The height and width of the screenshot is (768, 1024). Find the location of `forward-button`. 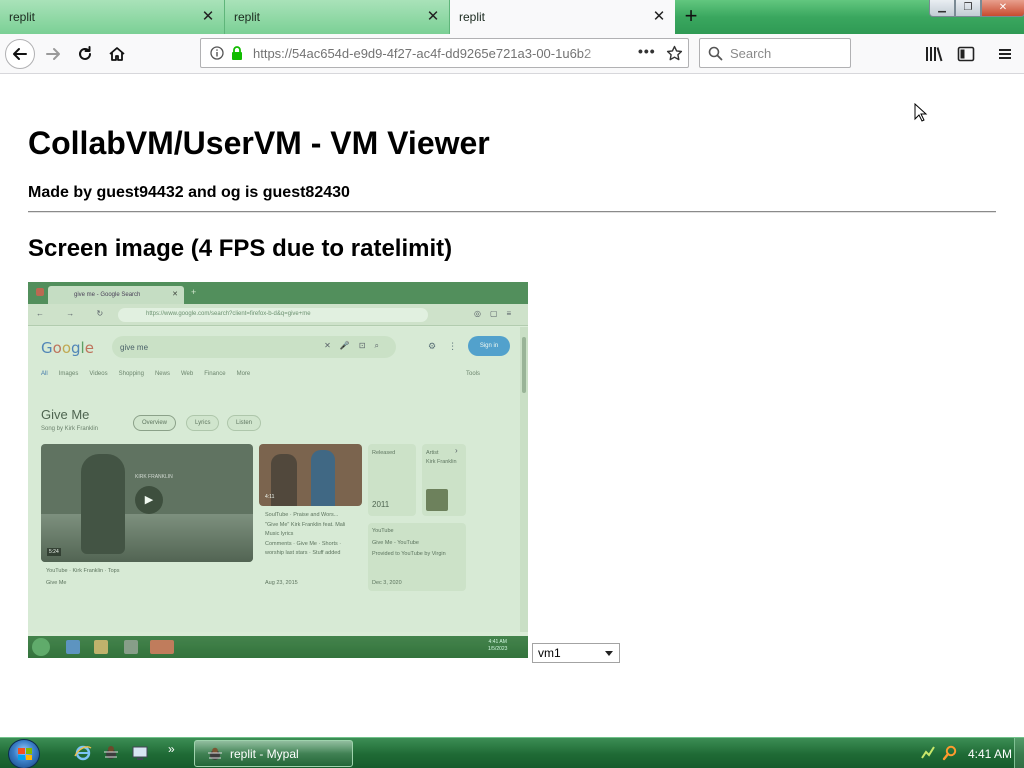

forward-button is located at coordinates (53, 54).